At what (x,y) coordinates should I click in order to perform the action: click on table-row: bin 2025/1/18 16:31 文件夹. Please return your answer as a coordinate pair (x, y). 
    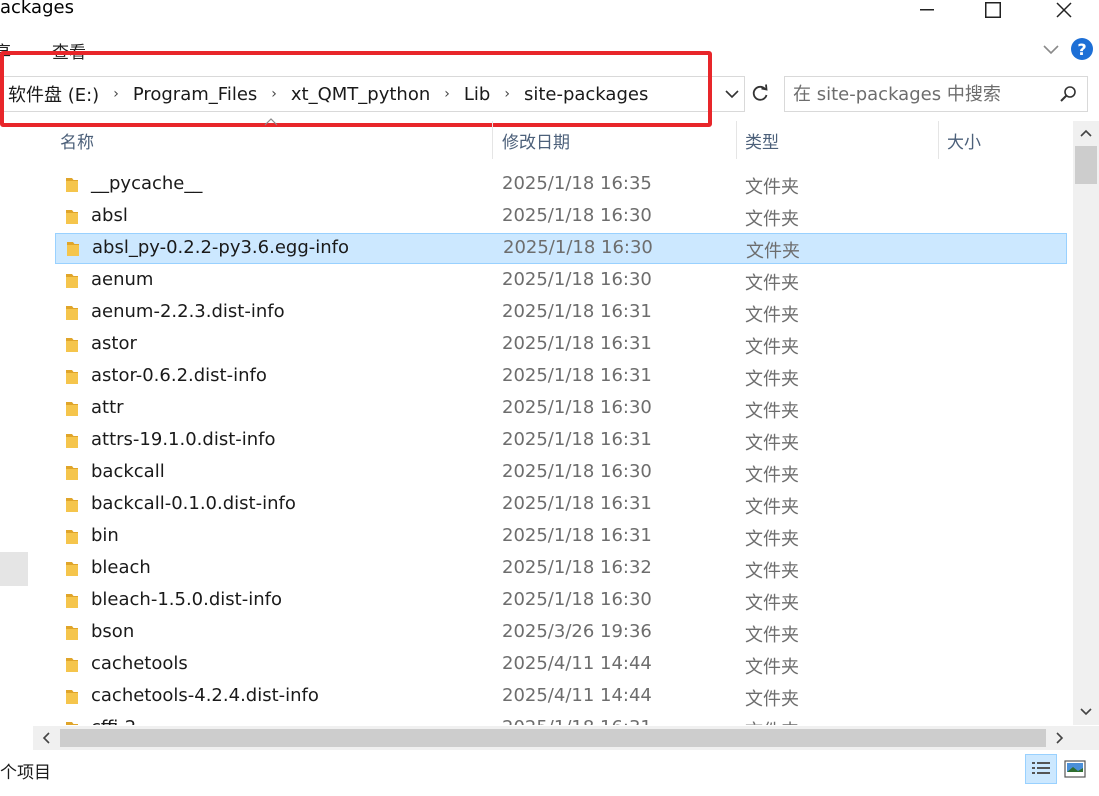
    Looking at the image, I should click on (561, 537).